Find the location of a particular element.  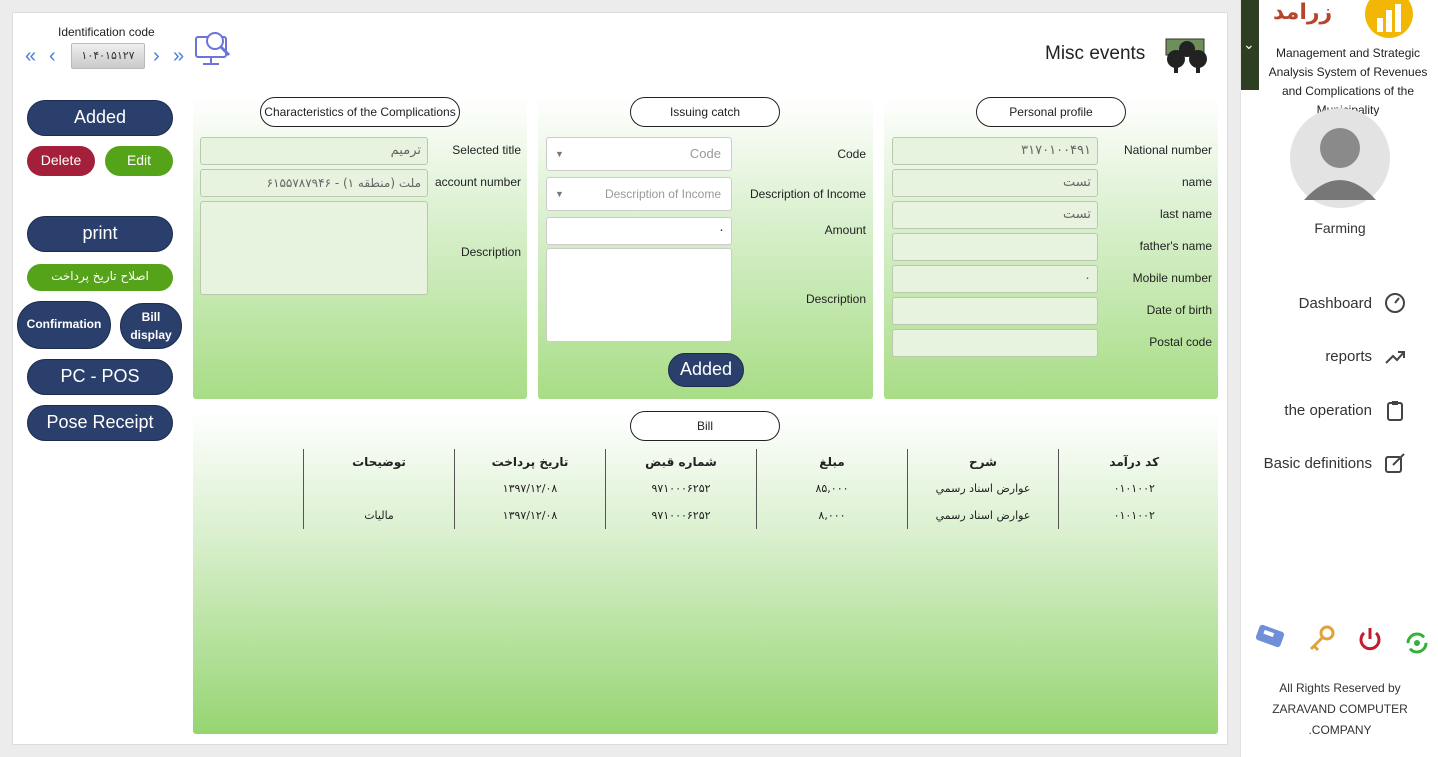

bill-header-cell: تاریخ پرداخت is located at coordinates (530, 462).